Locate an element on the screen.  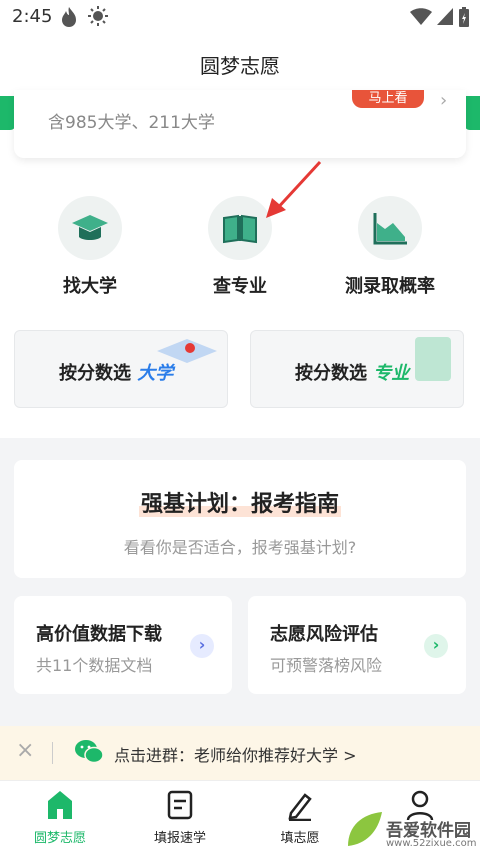
tab-home: 圆梦志愿 is located at coordinates (60, 817).